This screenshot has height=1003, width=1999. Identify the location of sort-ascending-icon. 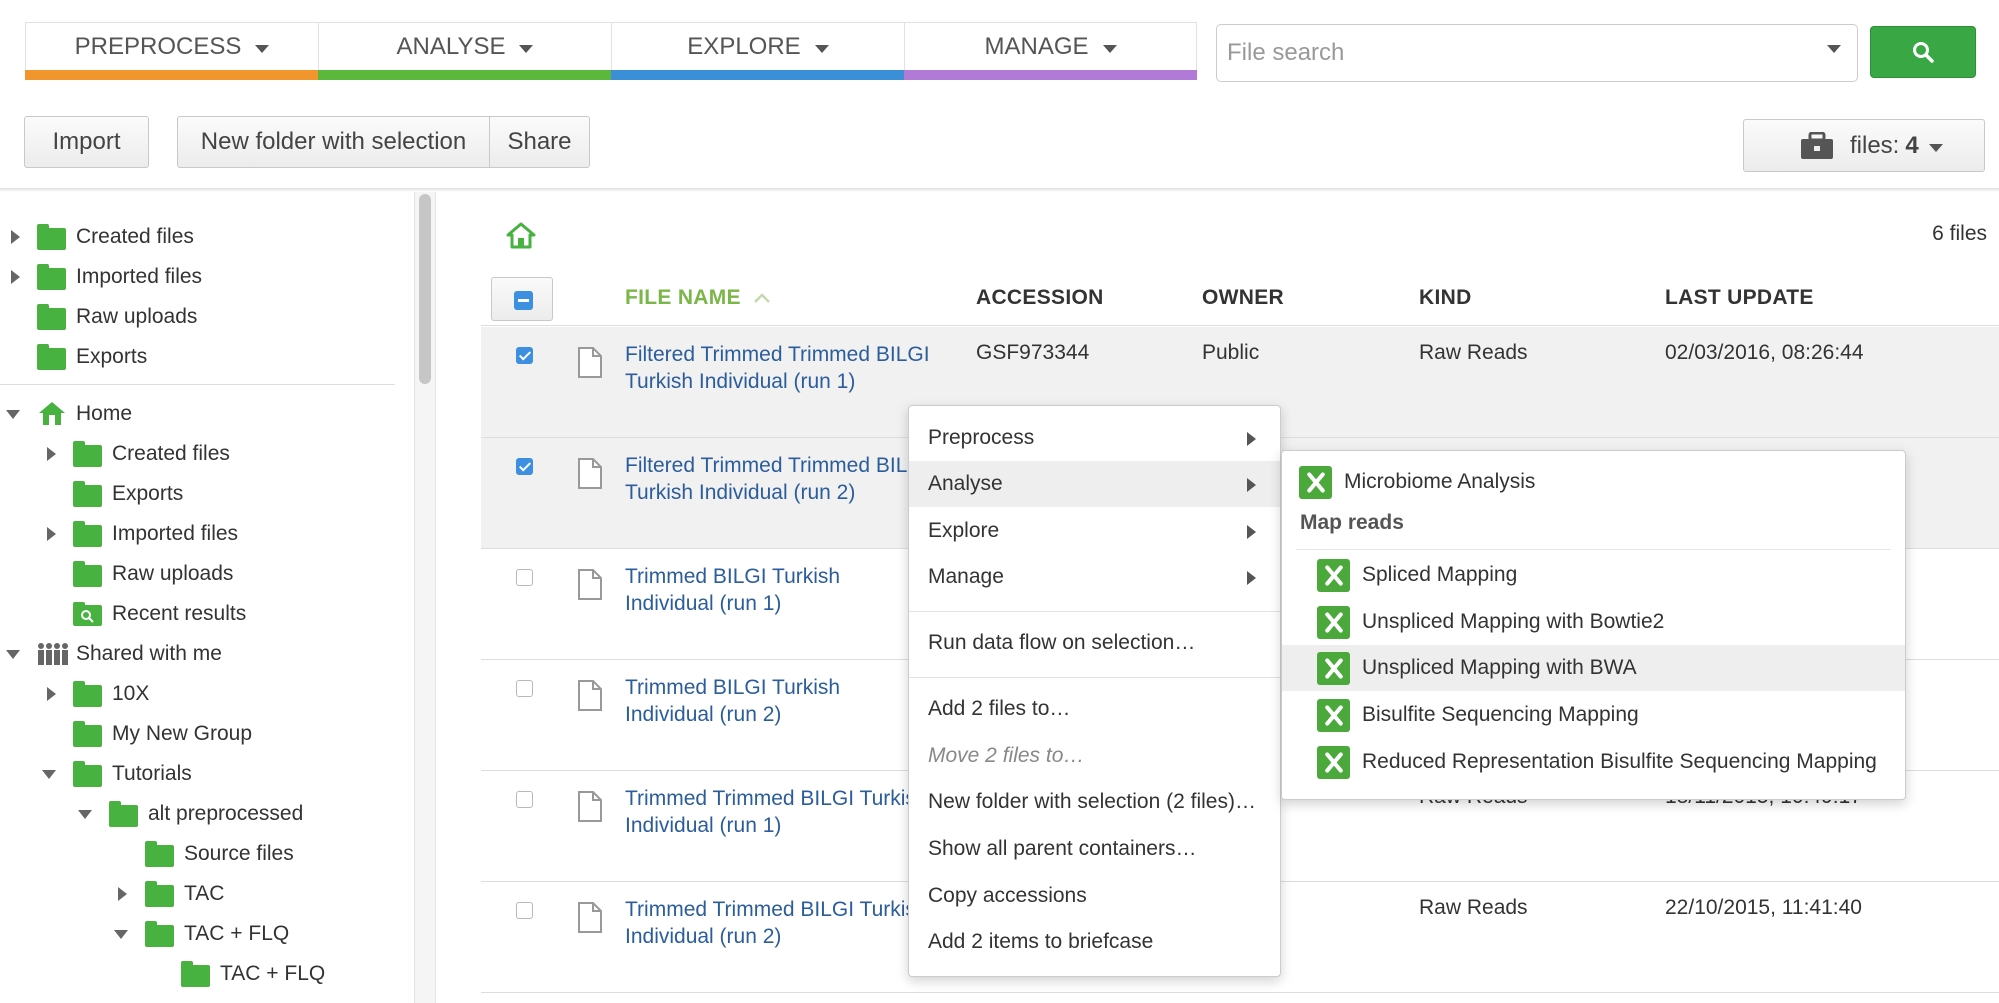
(762, 298).